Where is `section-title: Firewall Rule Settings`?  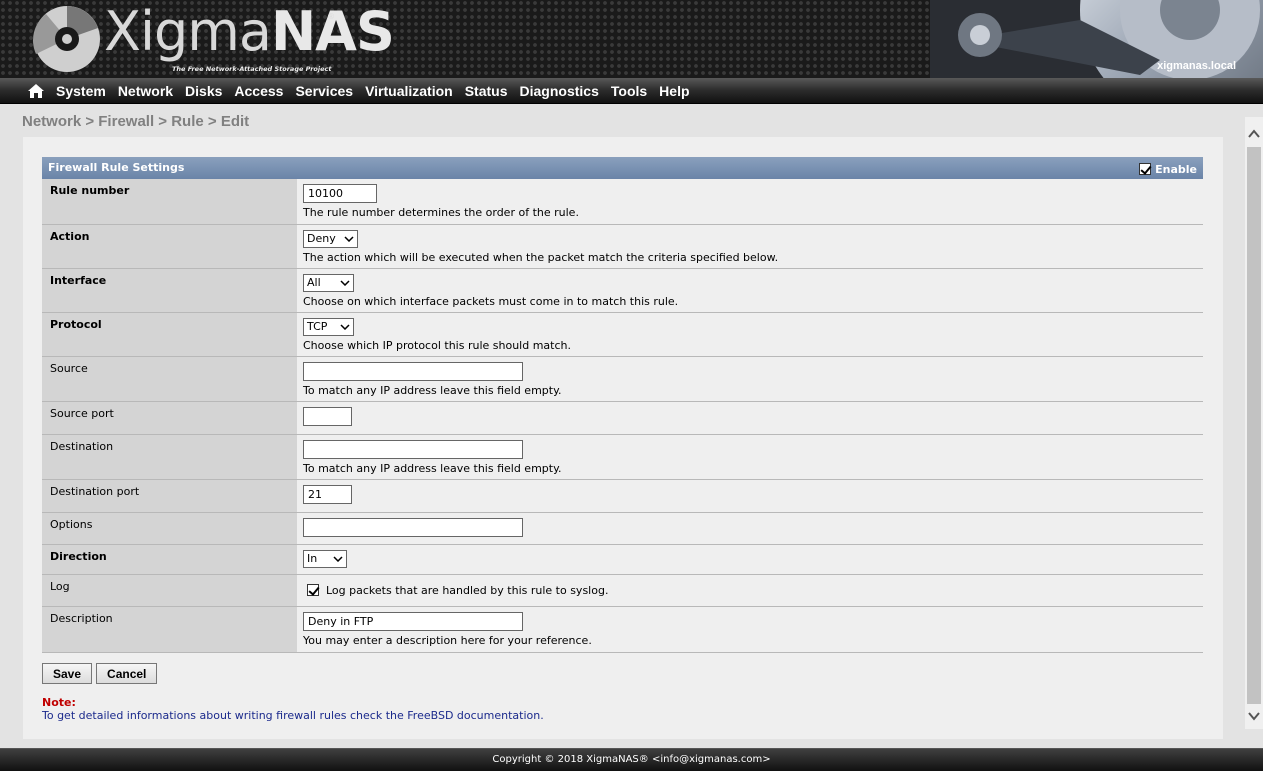
section-title: Firewall Rule Settings is located at coordinates (116, 167).